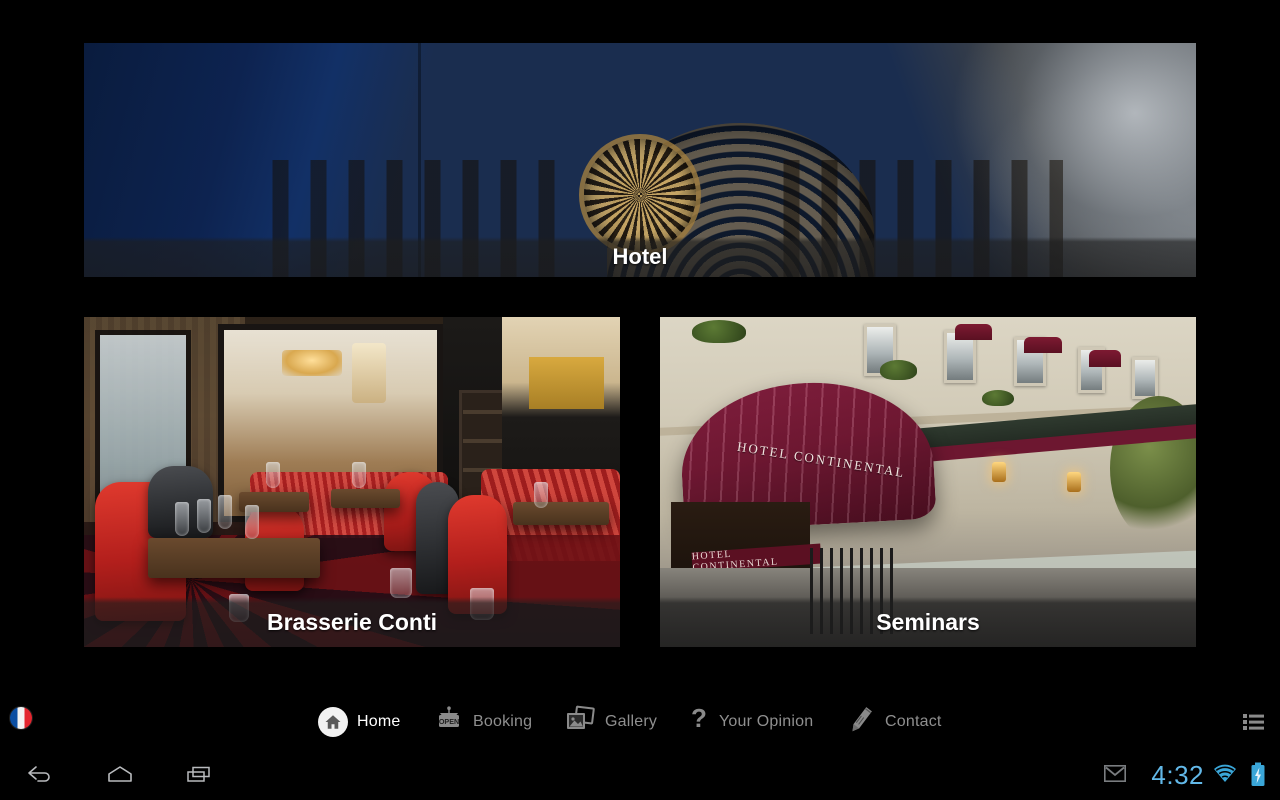  What do you see at coordinates (1254, 722) in the screenshot?
I see `list-menu-icon` at bounding box center [1254, 722].